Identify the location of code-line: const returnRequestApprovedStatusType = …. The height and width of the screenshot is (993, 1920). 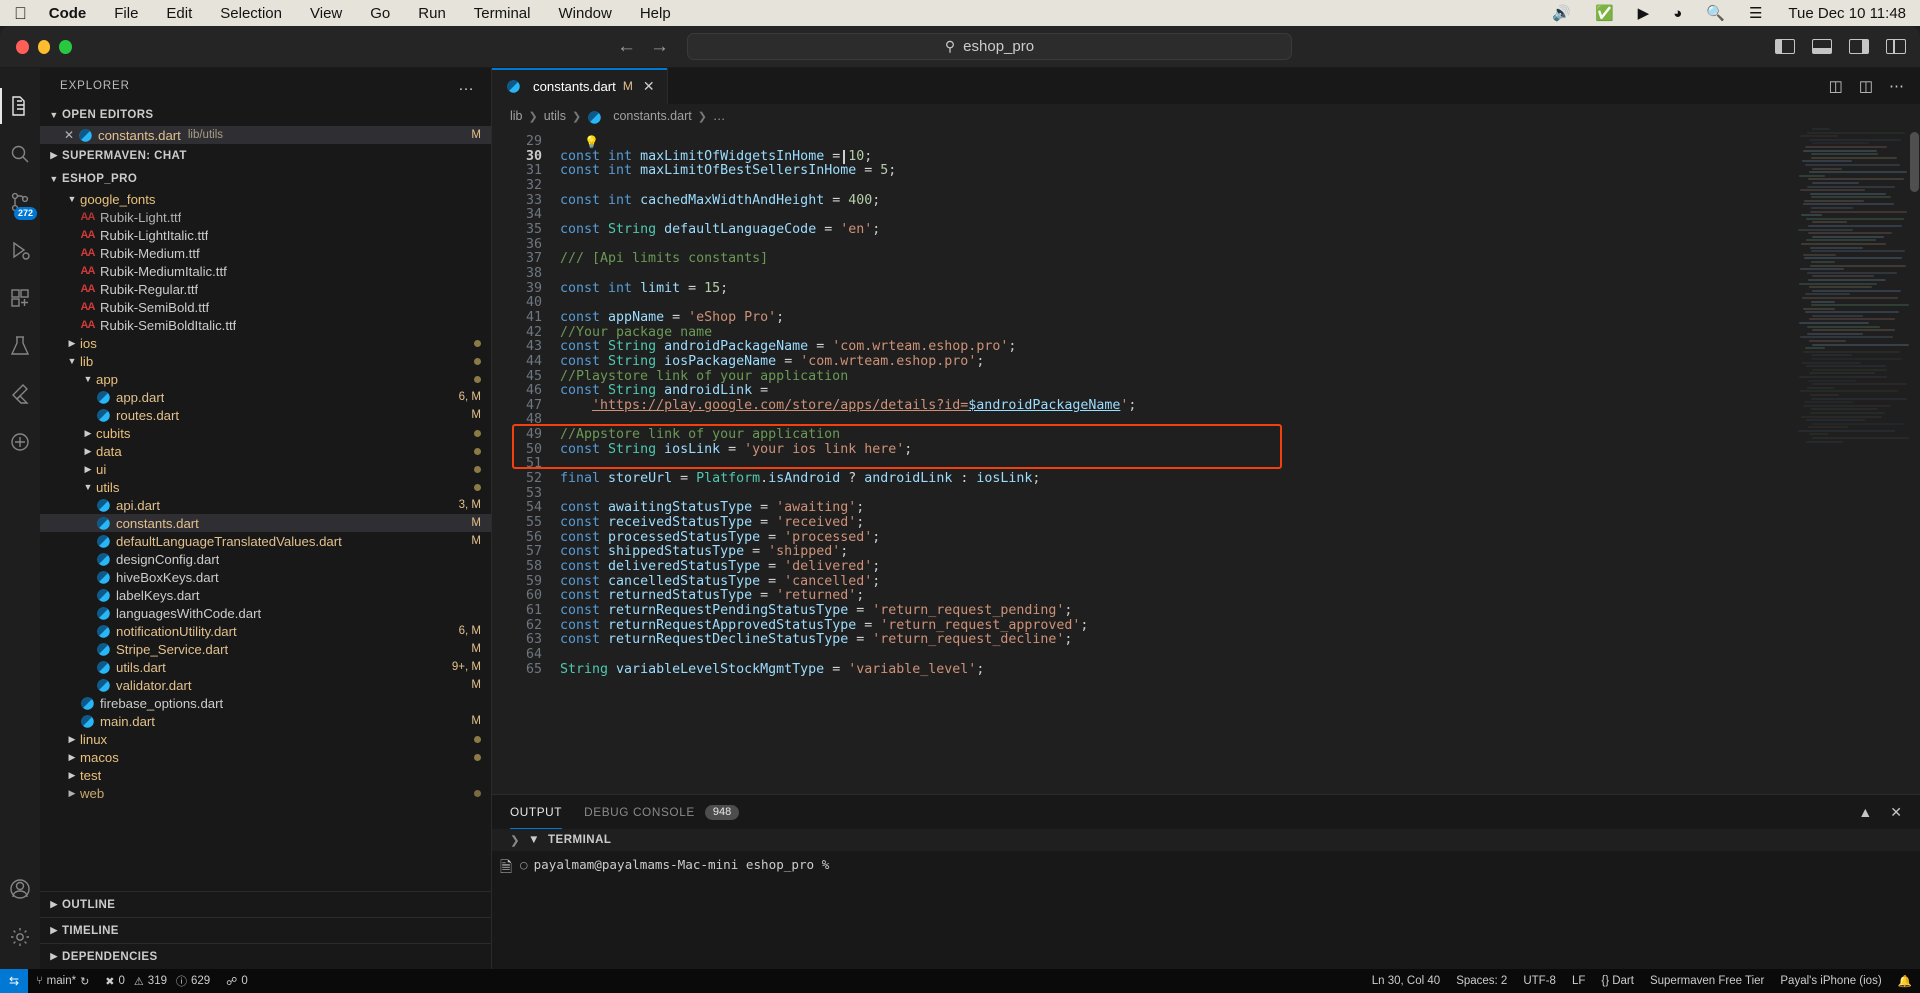
(1237, 626).